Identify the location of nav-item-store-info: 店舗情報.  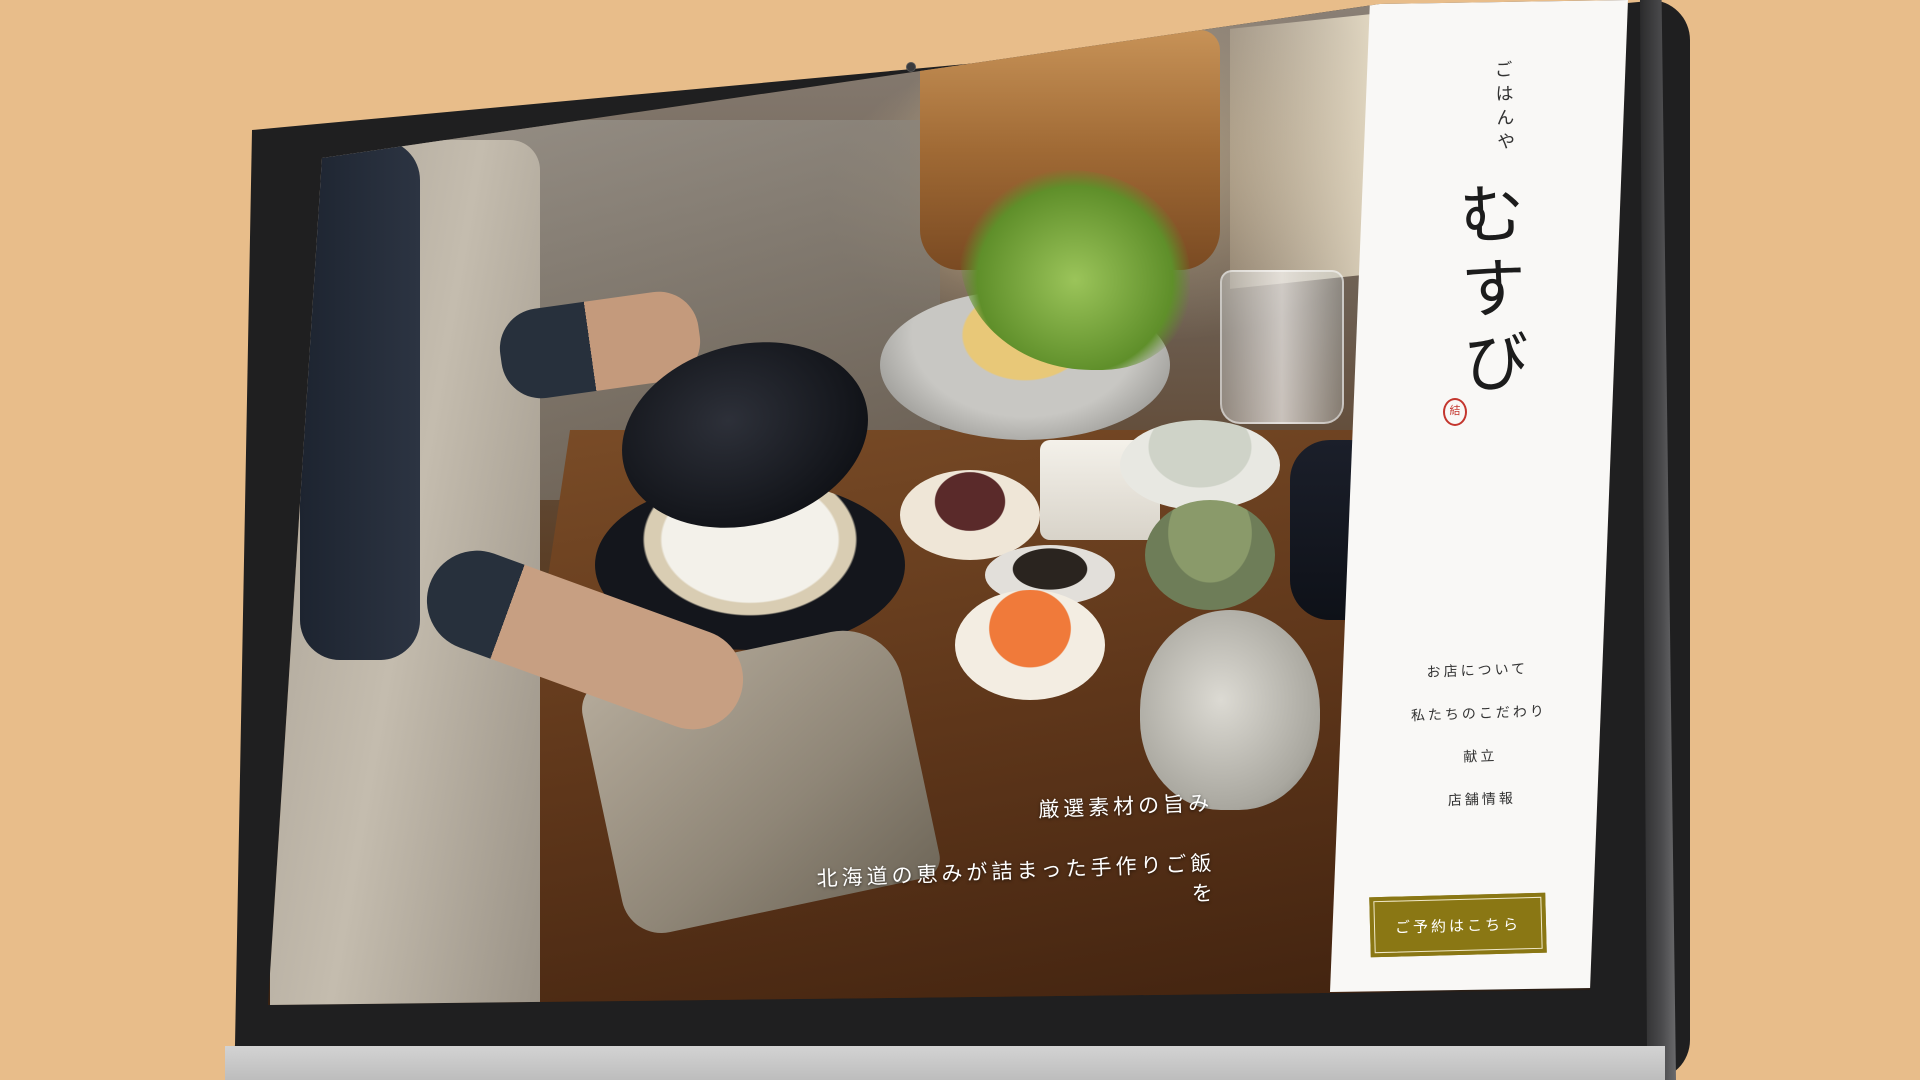
(1482, 799).